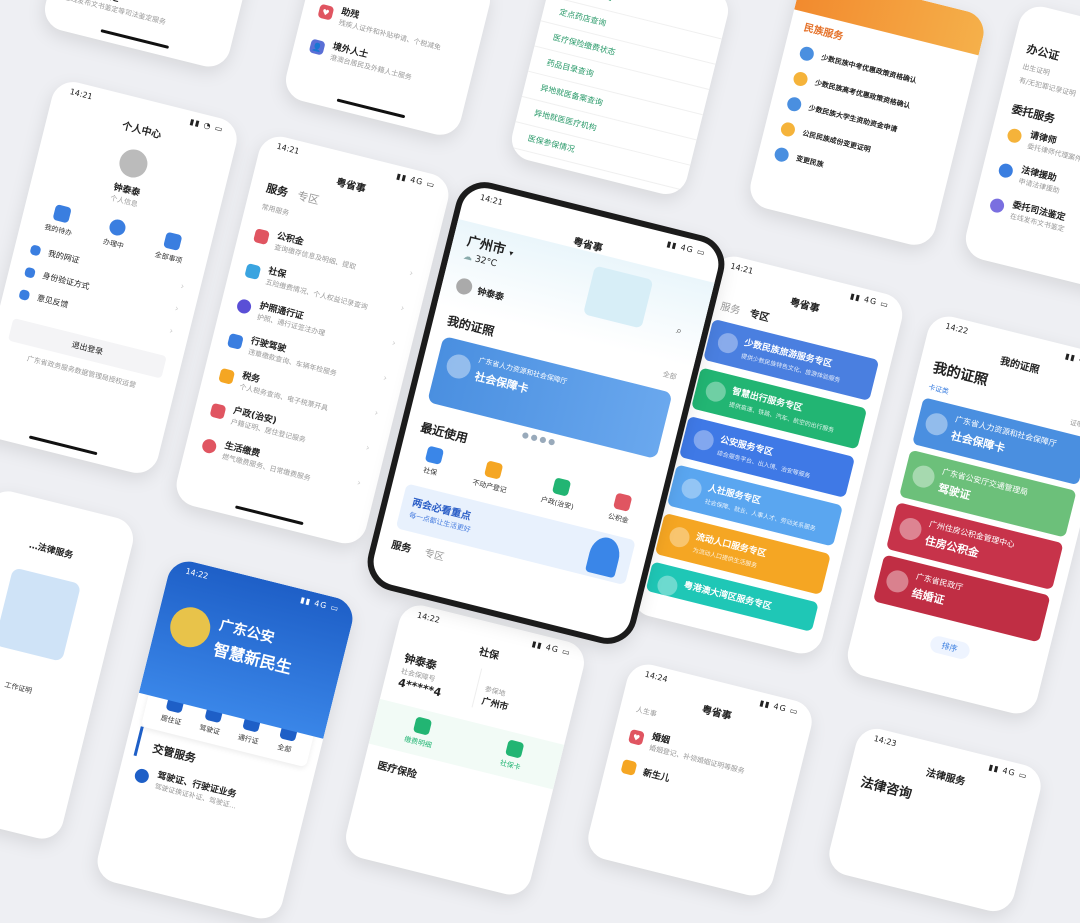 This screenshot has height=923, width=1080. Describe the element at coordinates (622, 502) in the screenshot. I see `house-fund-icon` at that location.